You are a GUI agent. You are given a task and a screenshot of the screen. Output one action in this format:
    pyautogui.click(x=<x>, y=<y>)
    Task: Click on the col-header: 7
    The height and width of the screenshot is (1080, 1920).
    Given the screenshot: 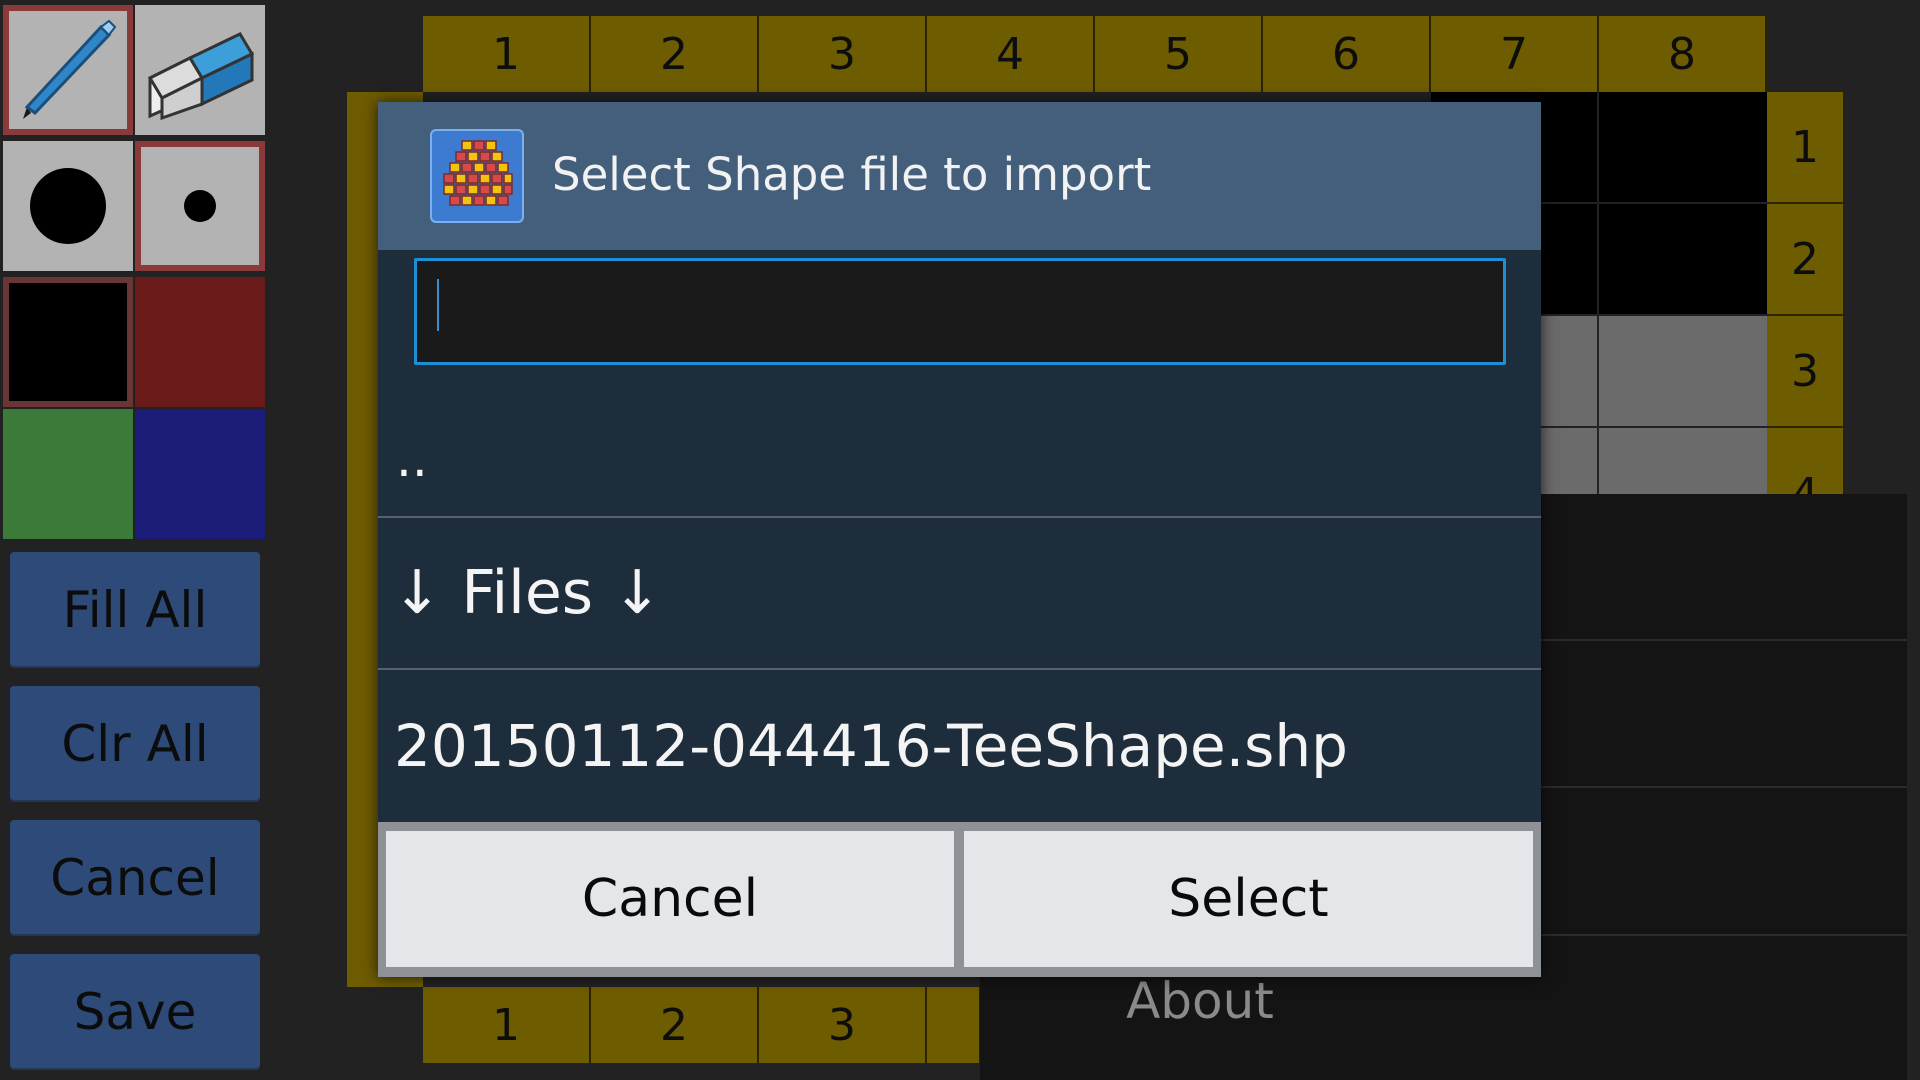 What is the action you would take?
    pyautogui.click(x=1515, y=54)
    